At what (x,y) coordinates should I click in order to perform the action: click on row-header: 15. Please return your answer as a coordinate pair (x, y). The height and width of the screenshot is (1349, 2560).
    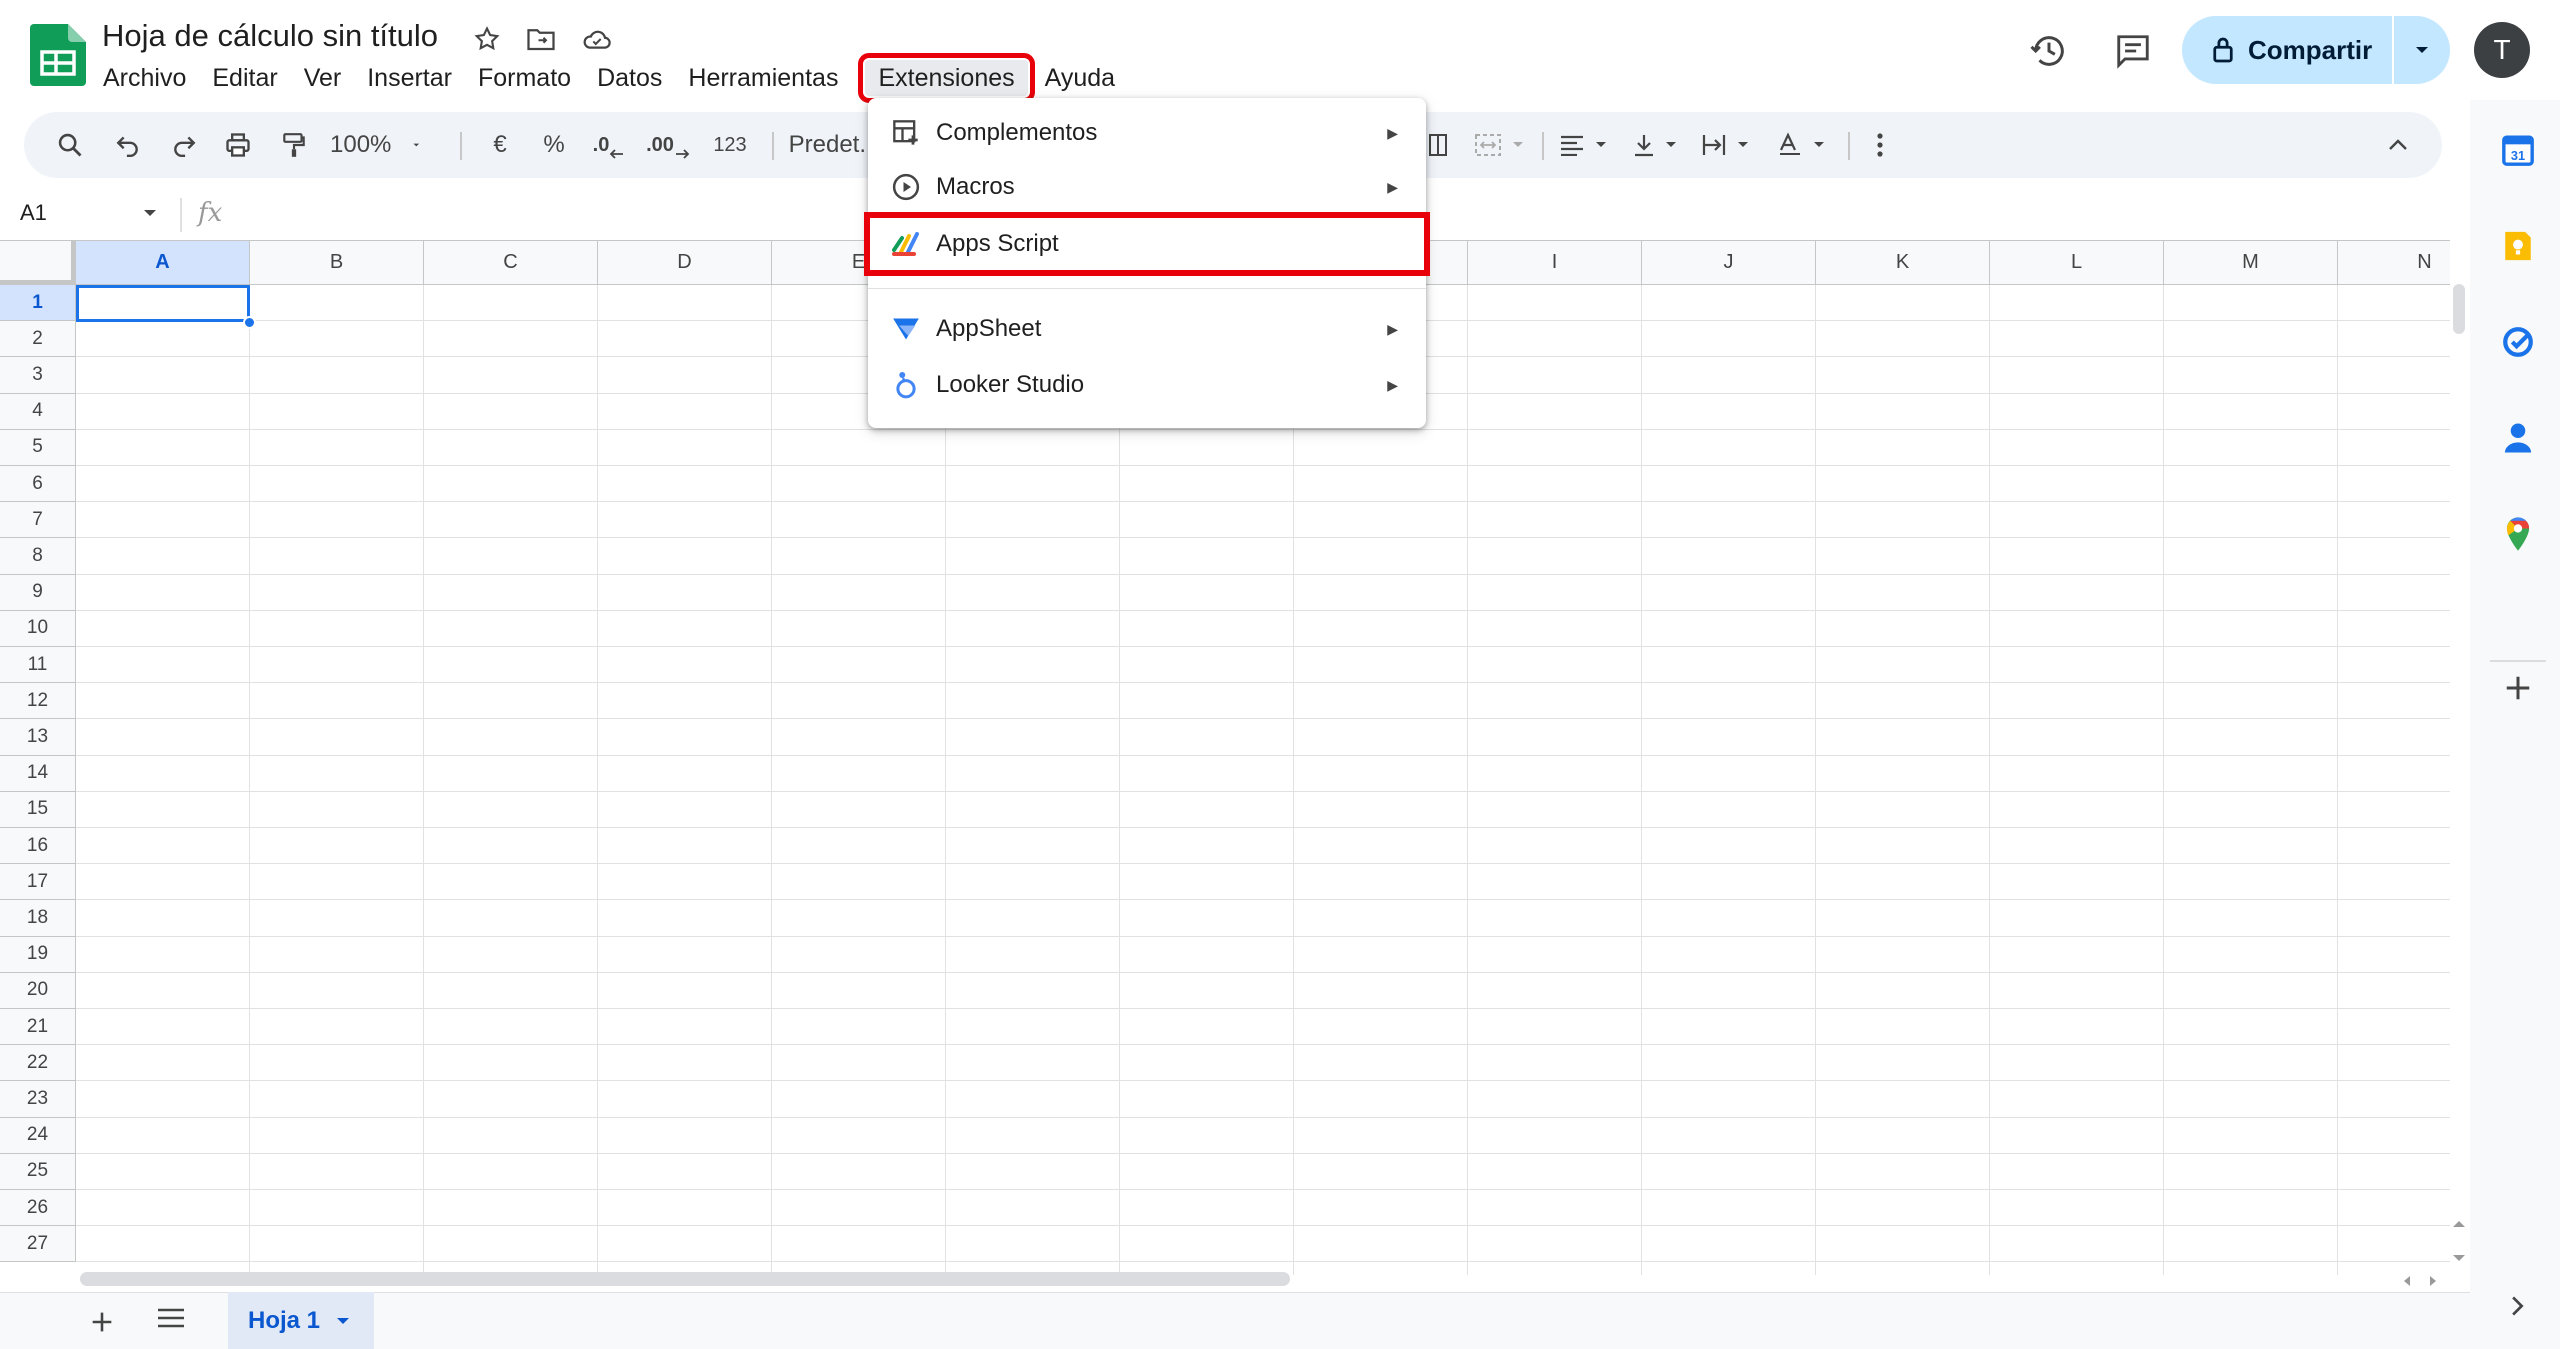
    Looking at the image, I should click on (38, 809).